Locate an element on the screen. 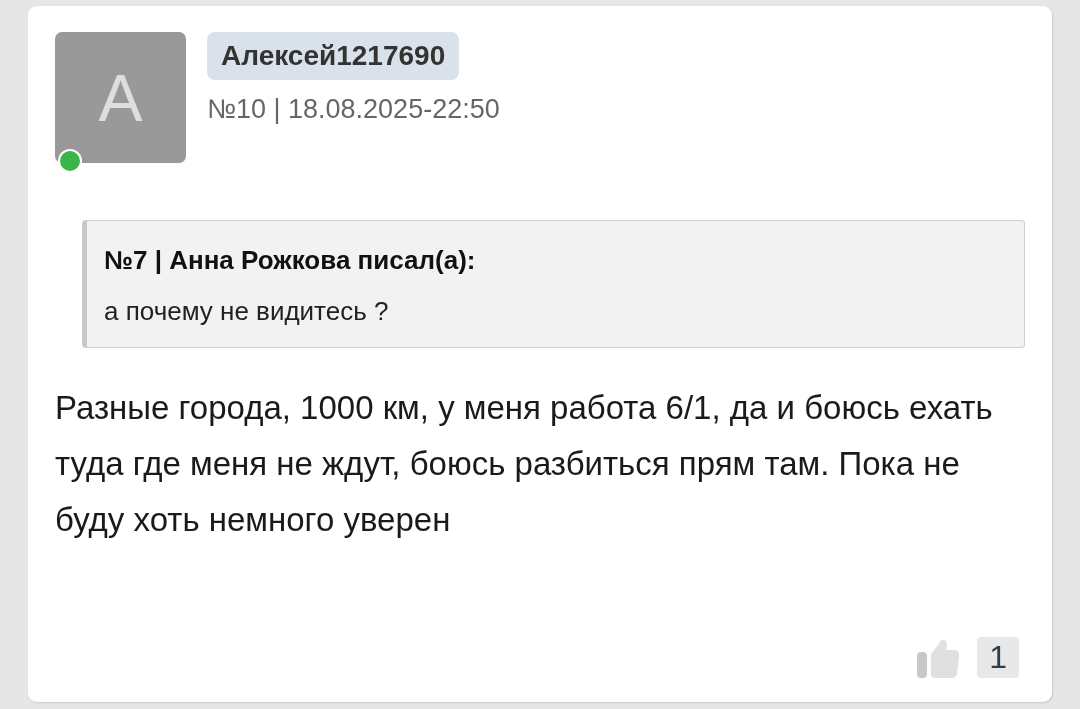  avatar-letter: A is located at coordinates (120, 97).